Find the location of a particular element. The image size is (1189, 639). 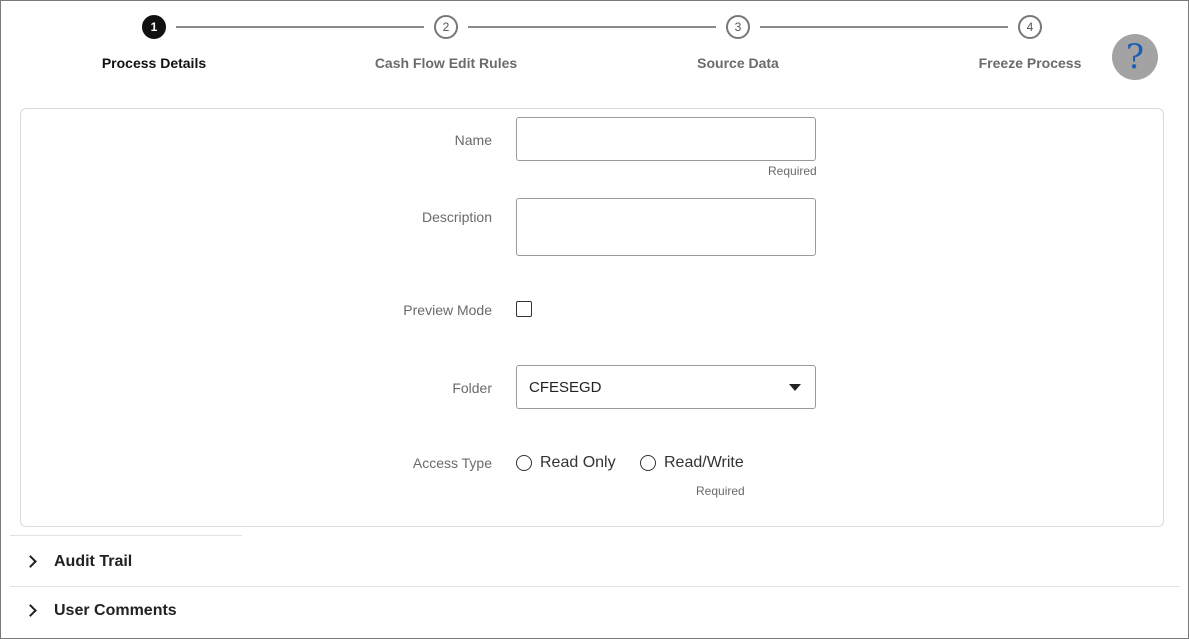

access-read-only-label: Read Only is located at coordinates (578, 462).